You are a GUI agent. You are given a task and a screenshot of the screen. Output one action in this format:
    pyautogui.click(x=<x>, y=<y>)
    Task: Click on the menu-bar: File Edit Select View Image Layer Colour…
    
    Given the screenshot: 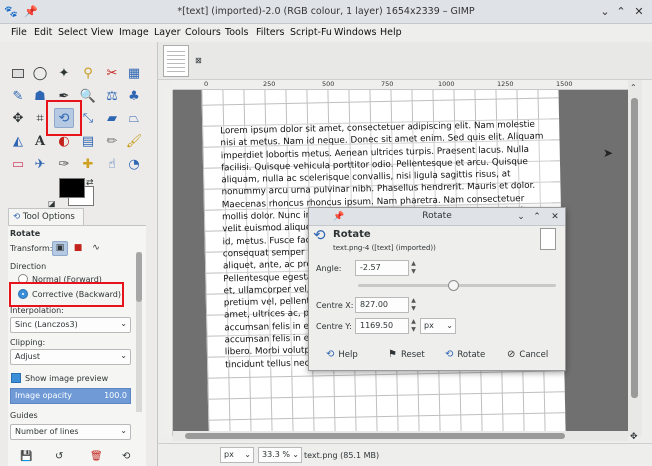 What is the action you would take?
    pyautogui.click(x=326, y=33)
    